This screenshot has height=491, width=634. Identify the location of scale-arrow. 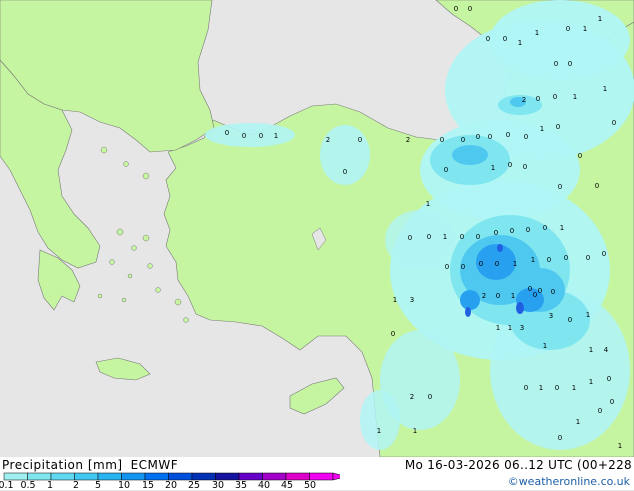
(336, 476).